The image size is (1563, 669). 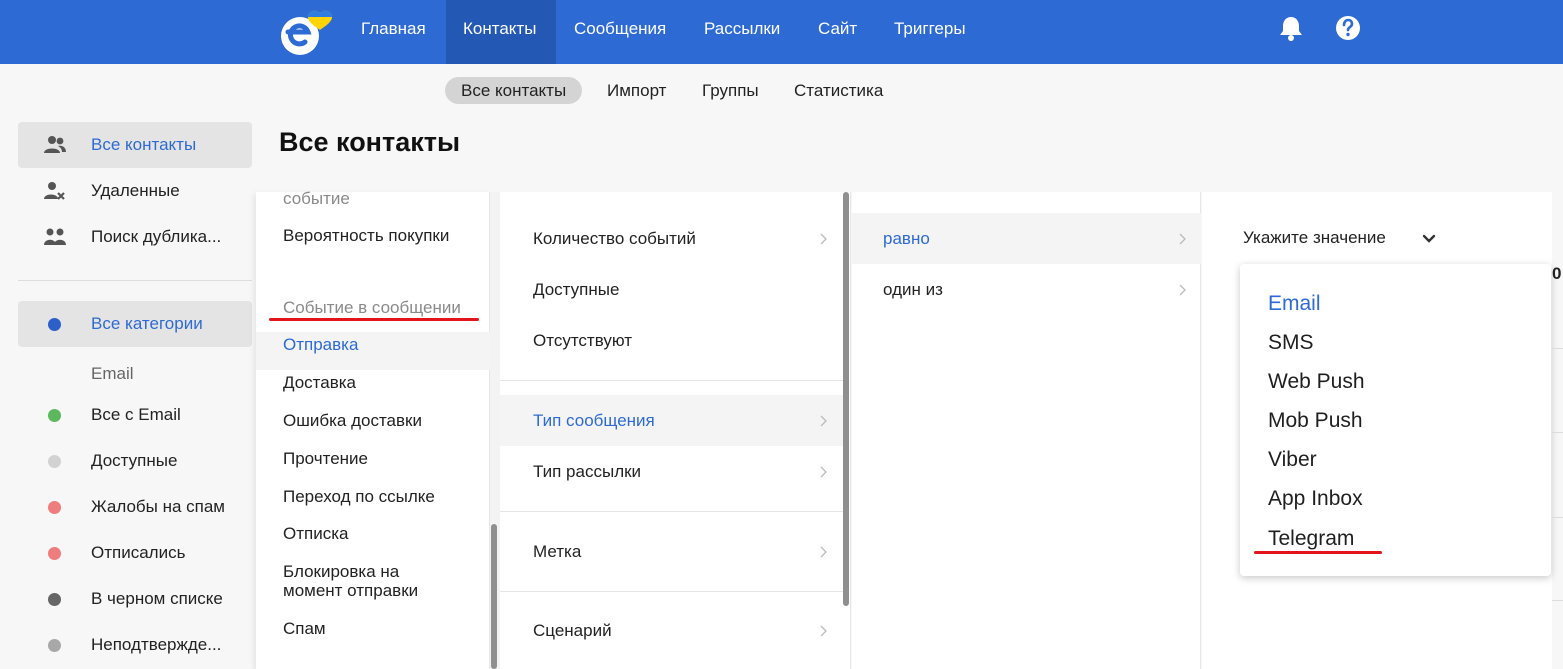 What do you see at coordinates (1316, 382) in the screenshot?
I see `option-web-push: Web Push` at bounding box center [1316, 382].